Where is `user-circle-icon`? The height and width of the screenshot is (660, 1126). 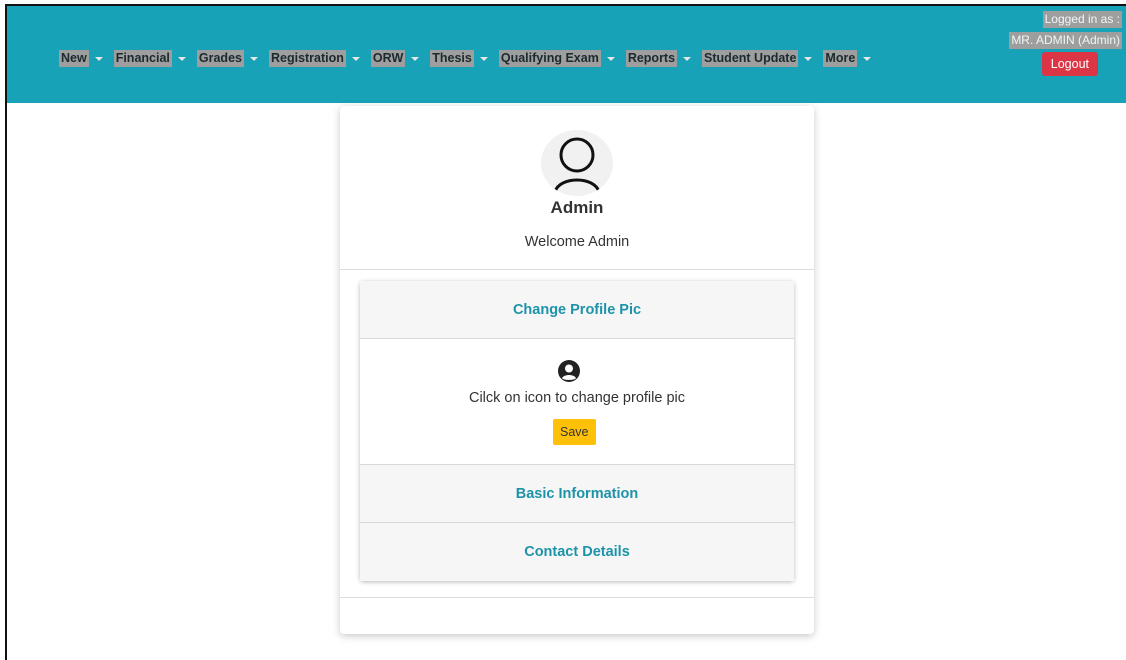 user-circle-icon is located at coordinates (569, 371).